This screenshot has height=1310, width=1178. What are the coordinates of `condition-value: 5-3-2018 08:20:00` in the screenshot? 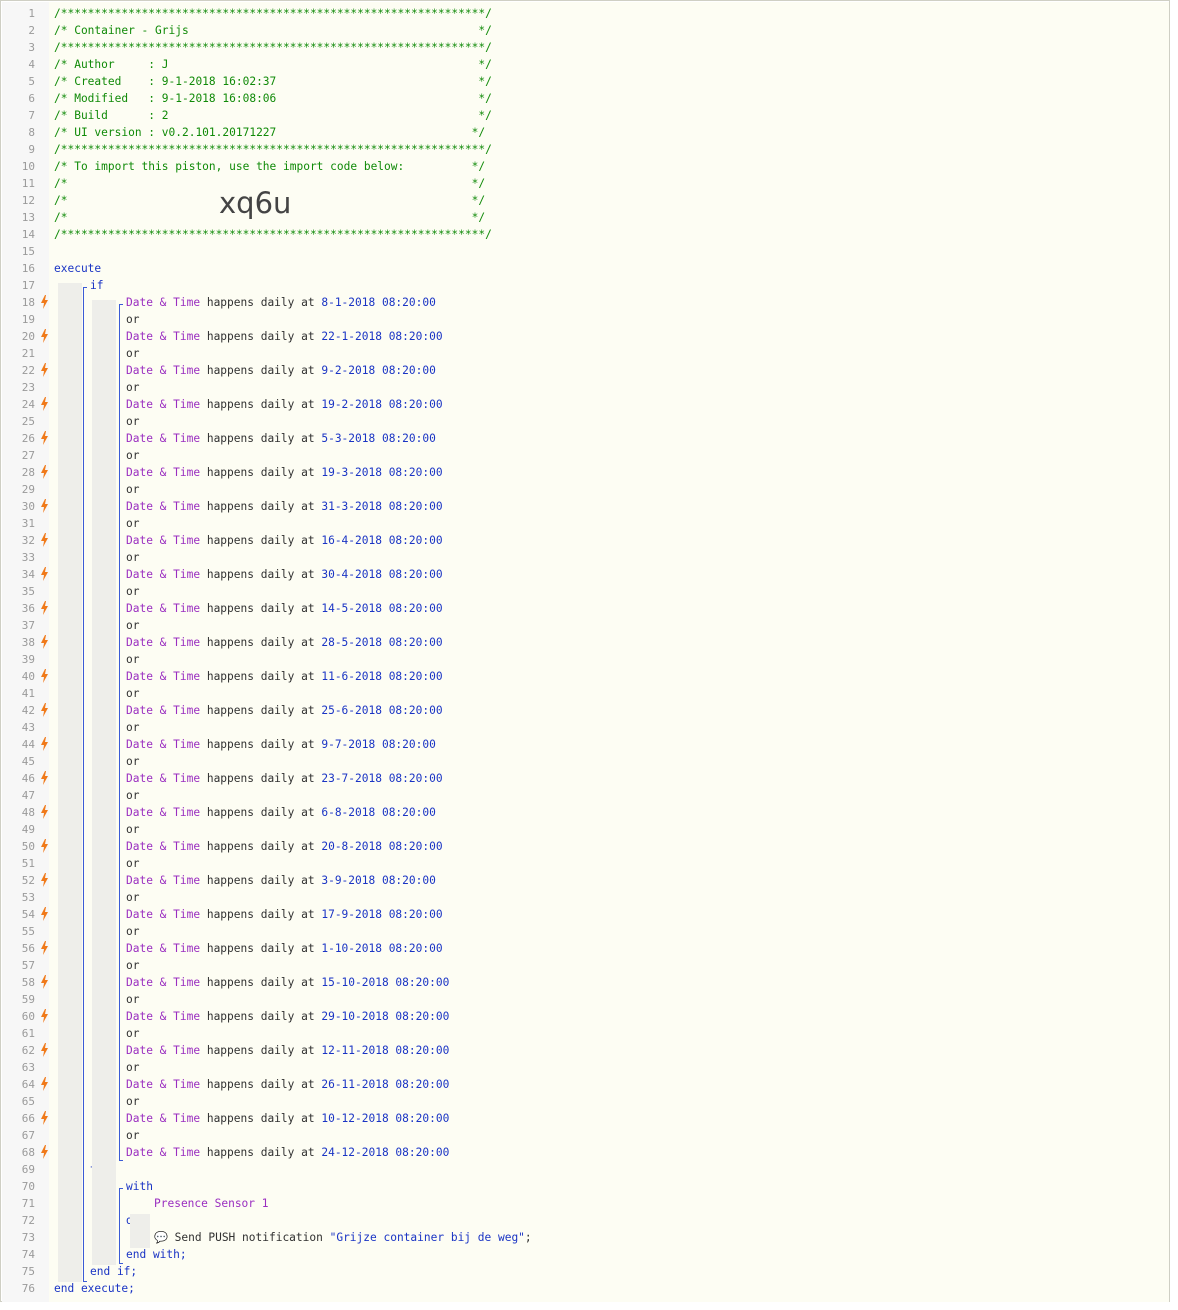 It's located at (378, 438).